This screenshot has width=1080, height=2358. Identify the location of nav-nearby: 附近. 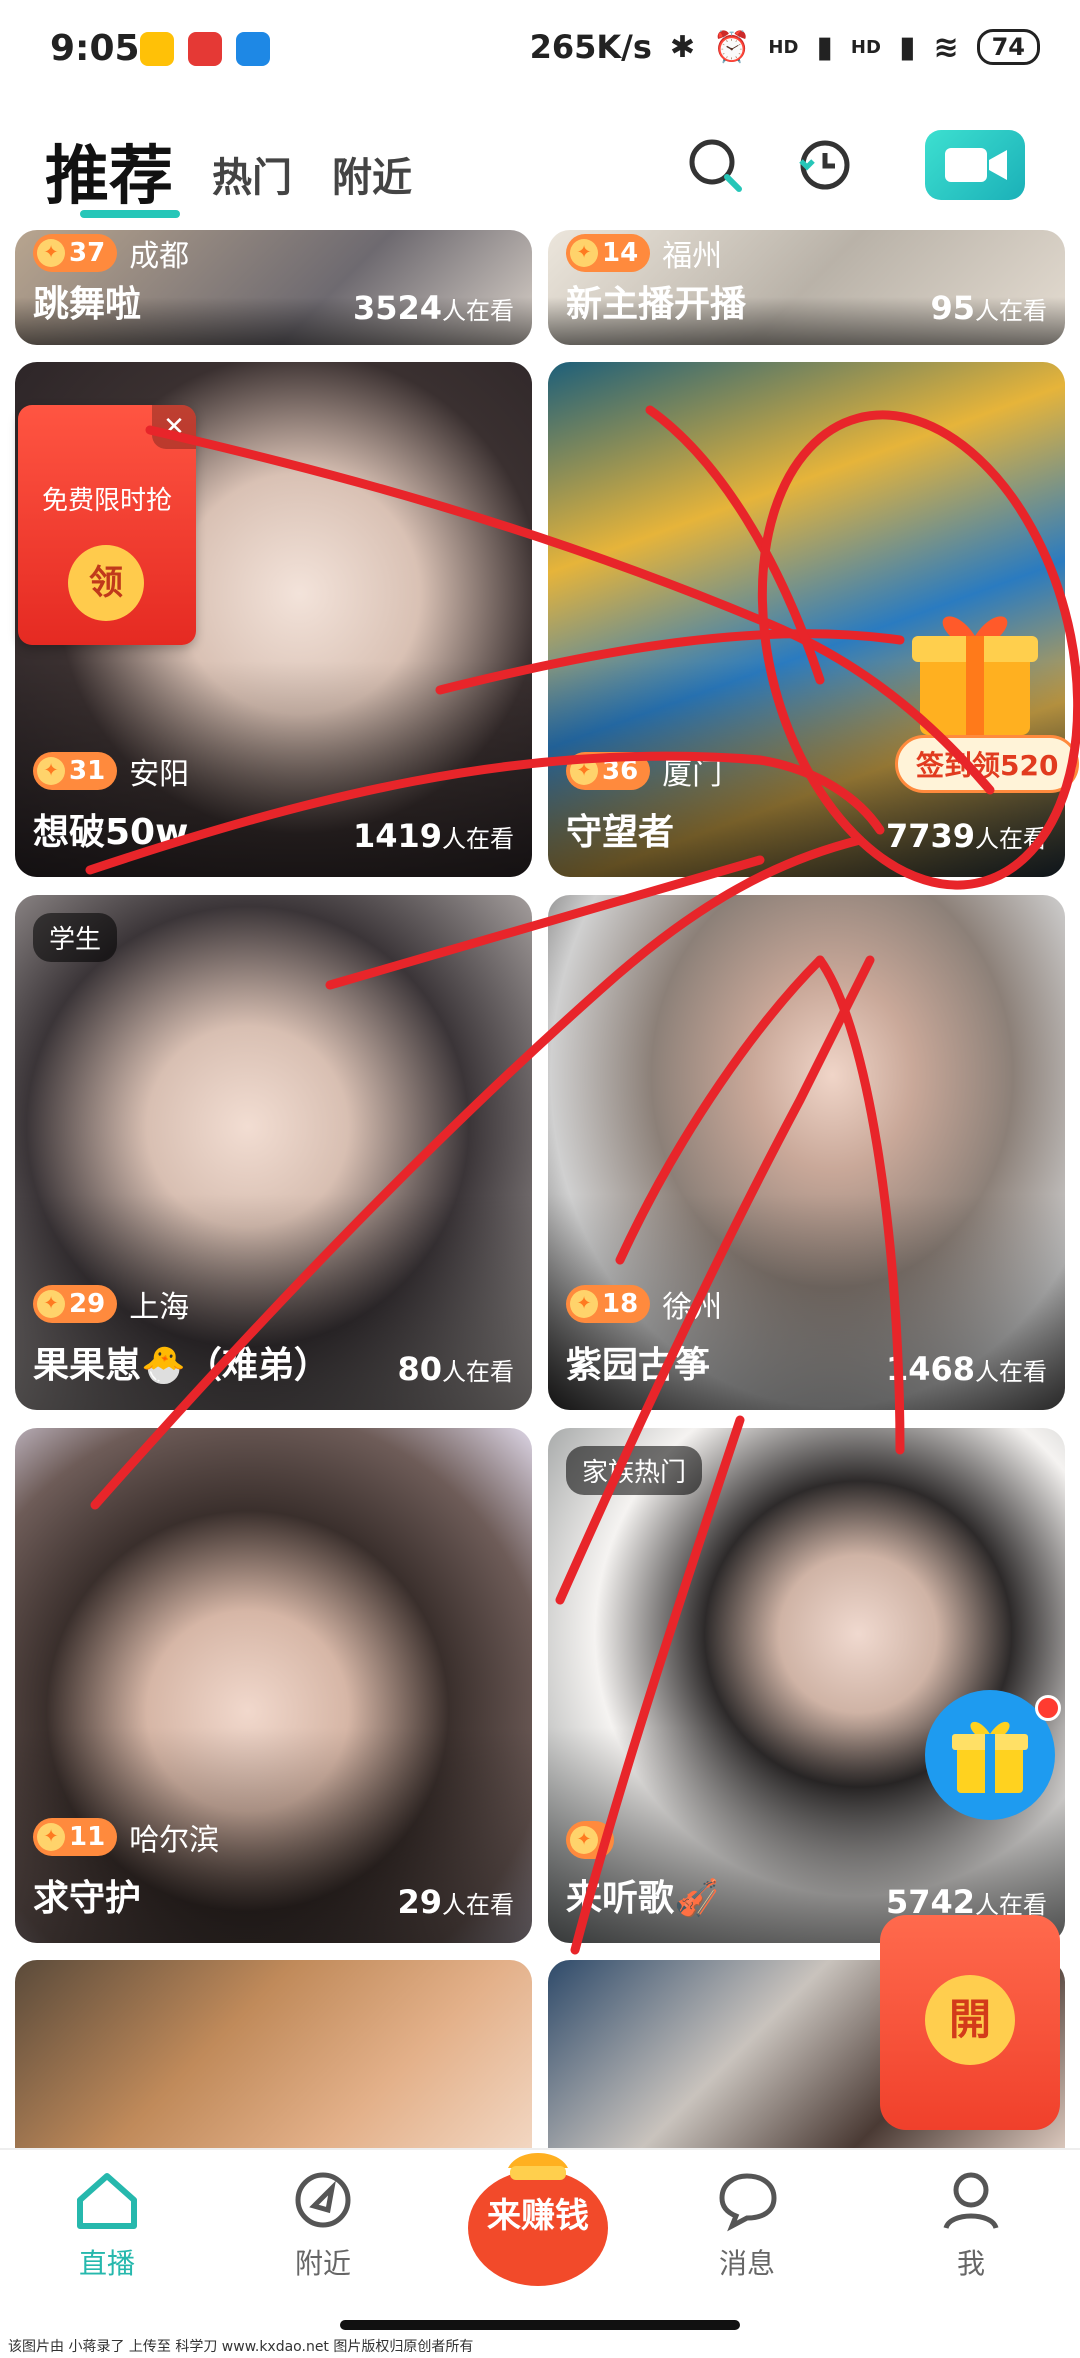
(323, 2225).